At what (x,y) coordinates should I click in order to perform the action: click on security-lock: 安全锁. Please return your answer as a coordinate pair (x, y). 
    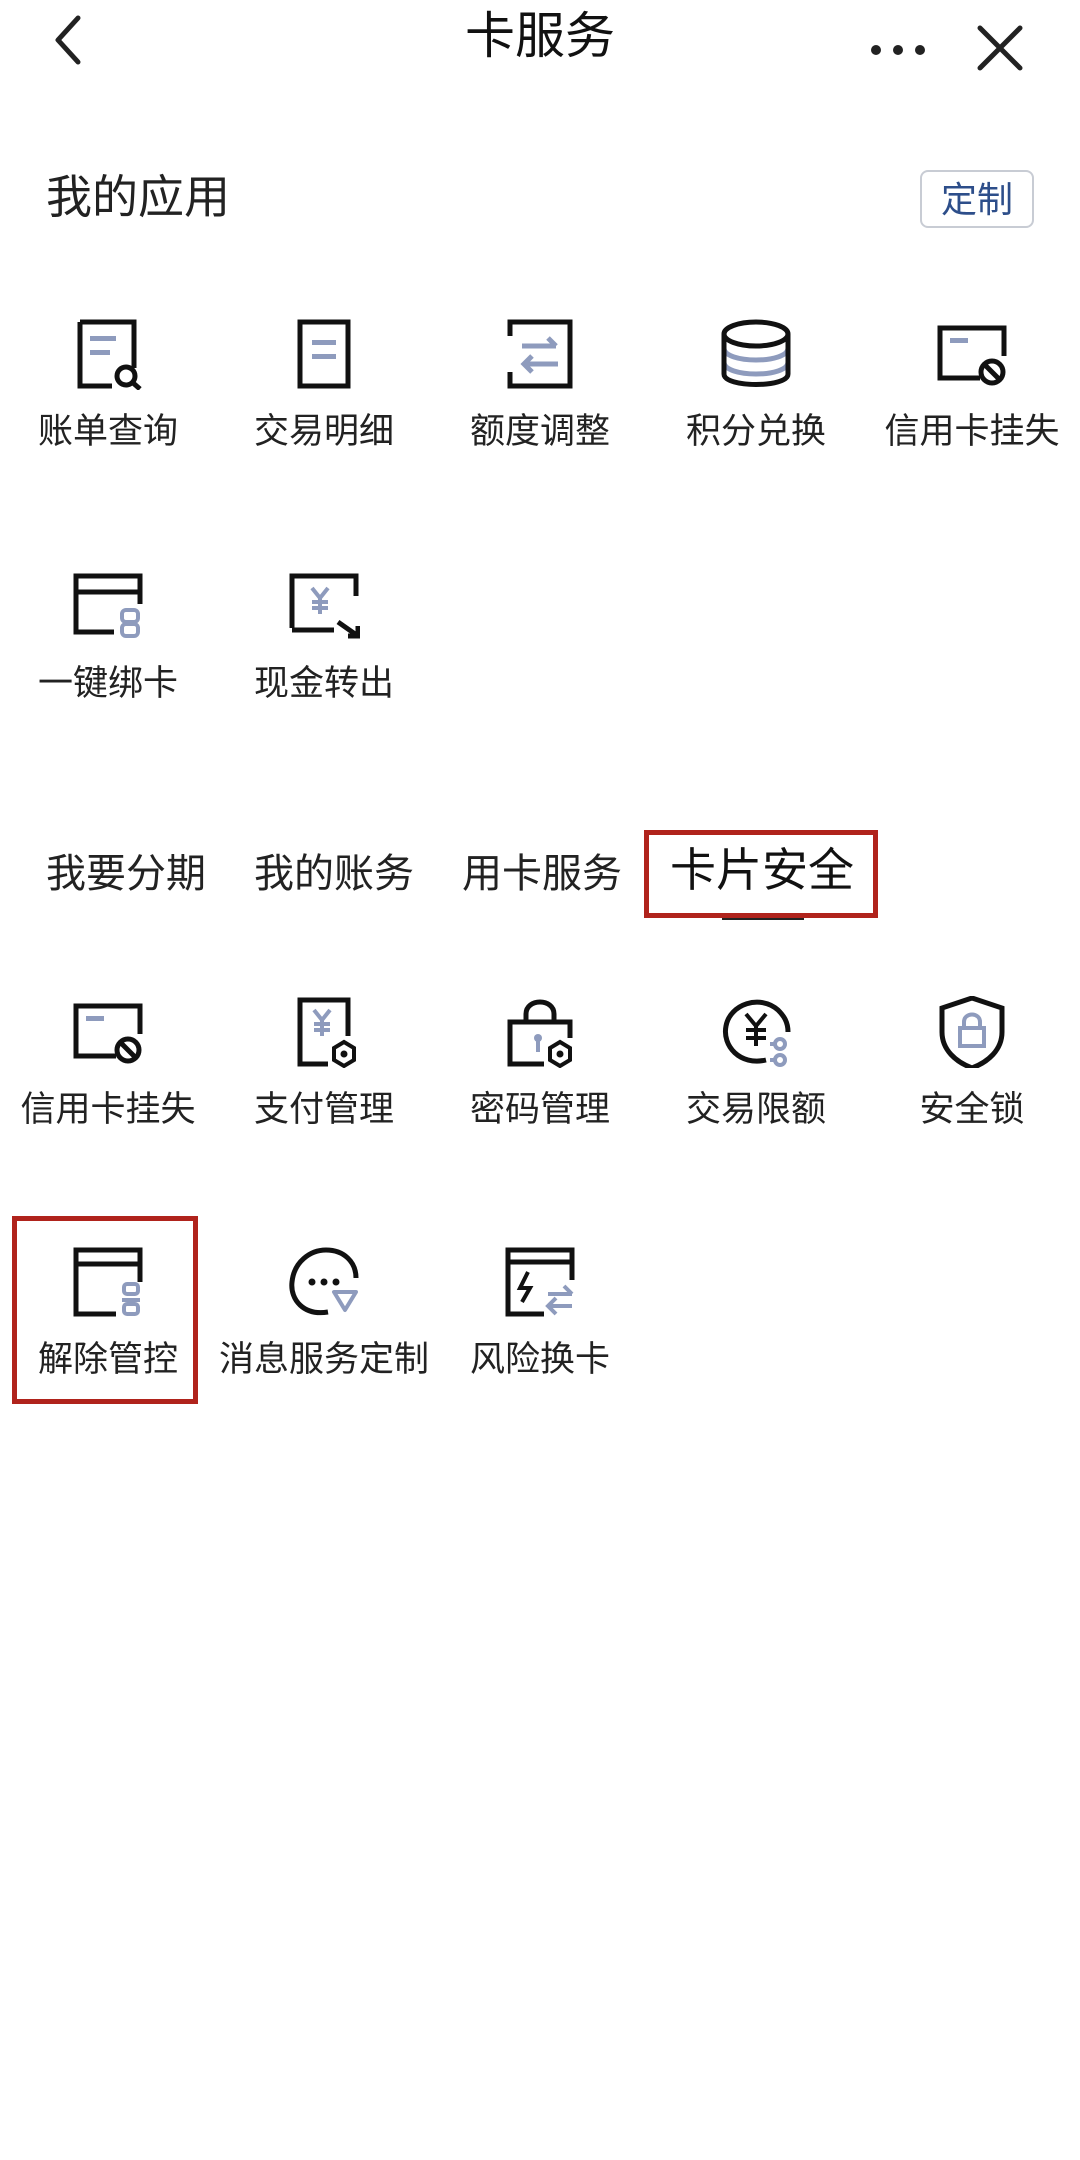
    Looking at the image, I should click on (972, 1096).